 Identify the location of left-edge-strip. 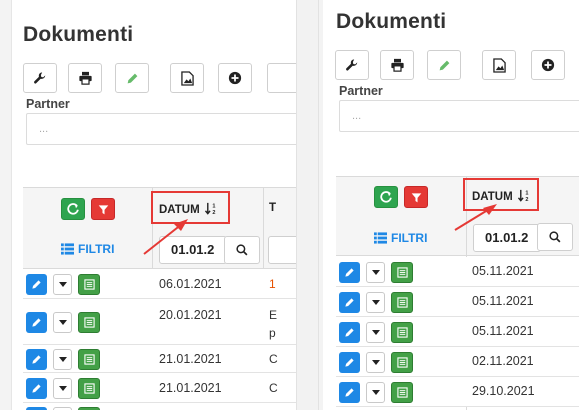
(6, 205).